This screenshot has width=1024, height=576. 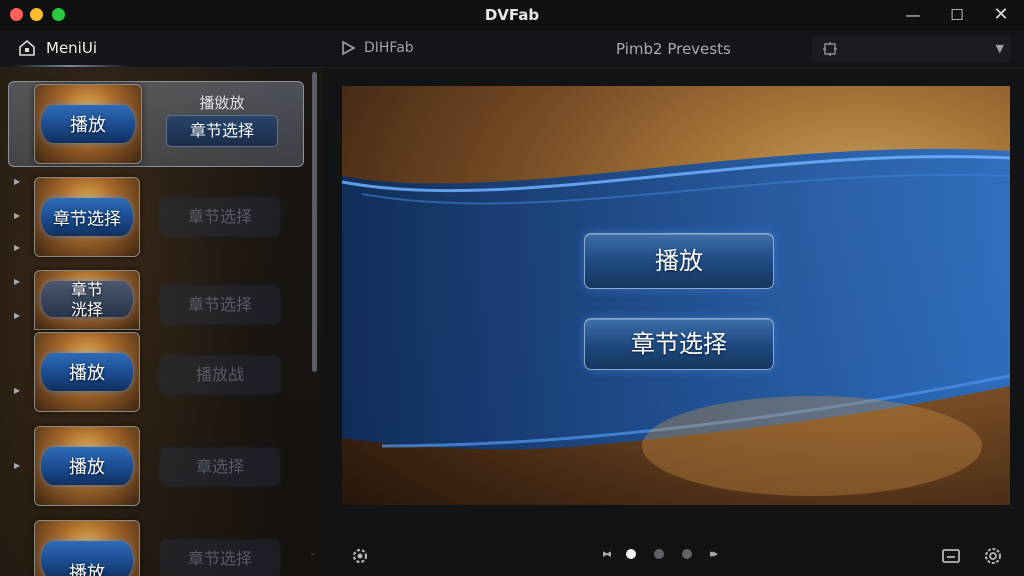 What do you see at coordinates (70, 66) in the screenshot?
I see `menu-tab-underline` at bounding box center [70, 66].